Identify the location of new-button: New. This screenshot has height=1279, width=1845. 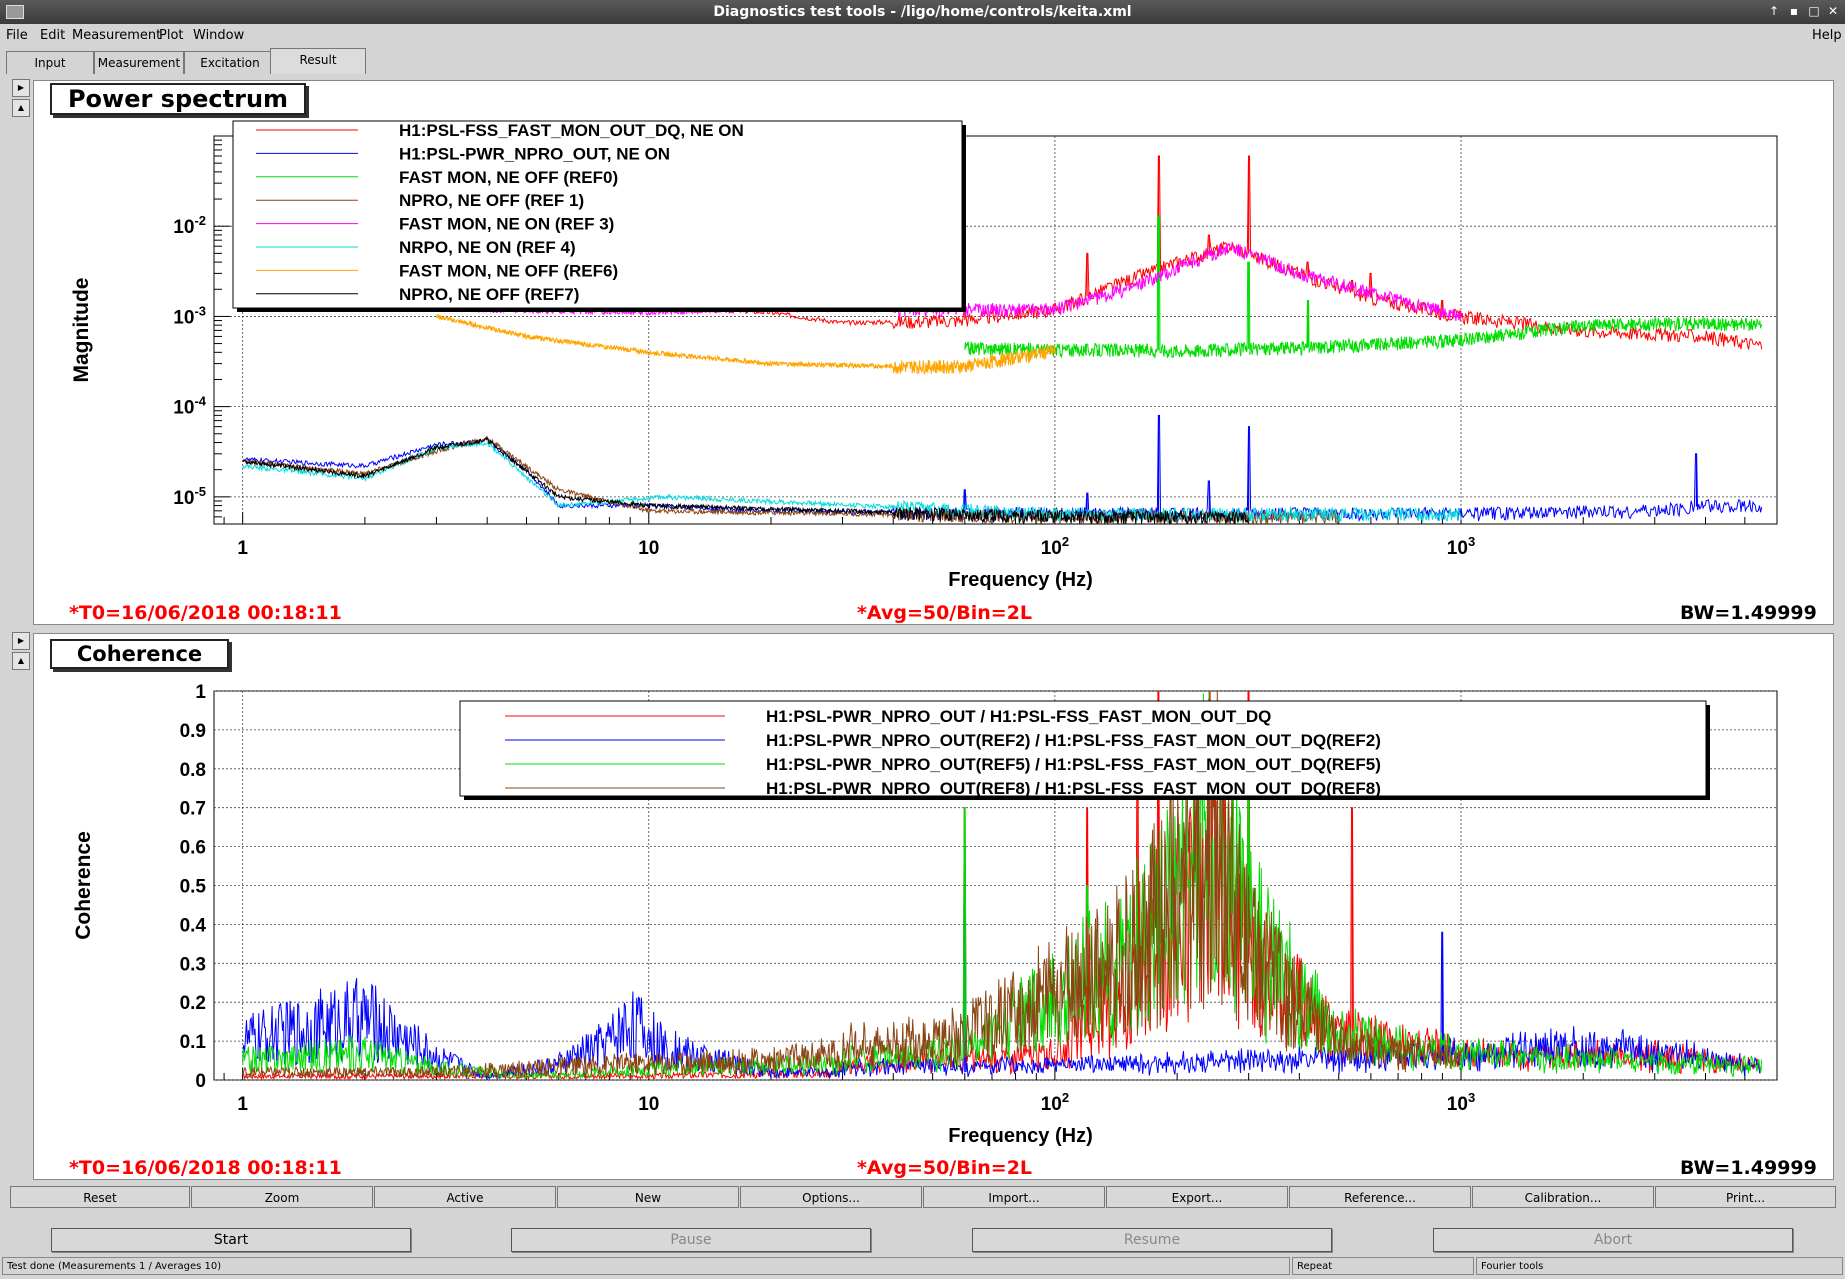
(648, 1197).